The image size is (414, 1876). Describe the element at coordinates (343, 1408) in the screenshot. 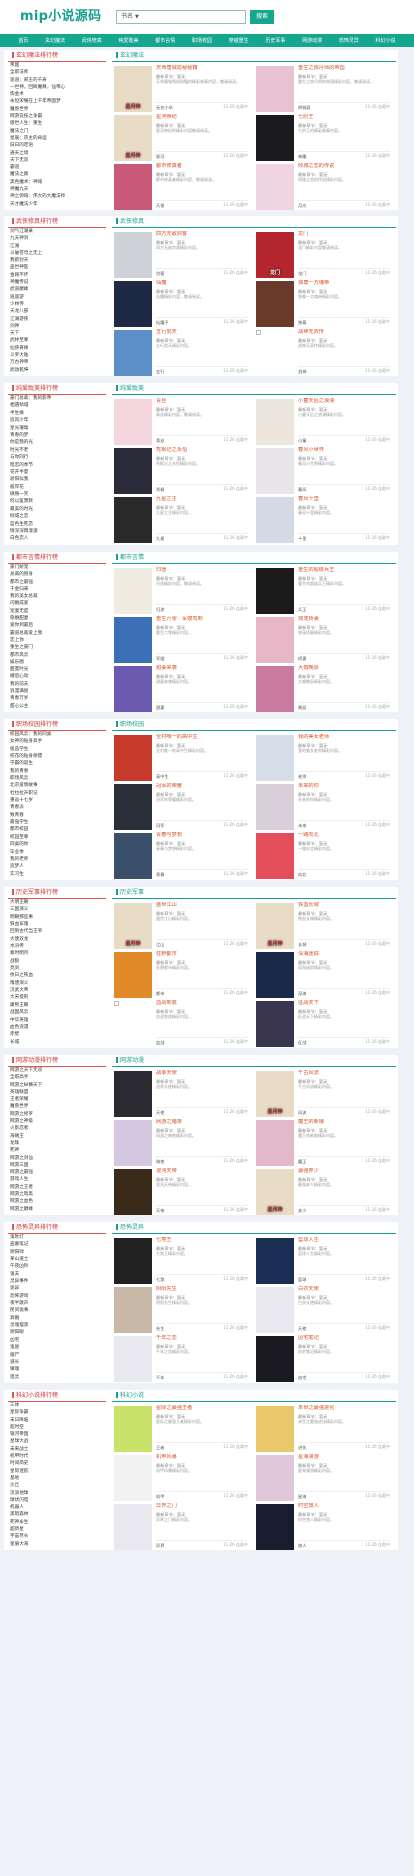

I see `book-title: 末世之最强进化` at that location.